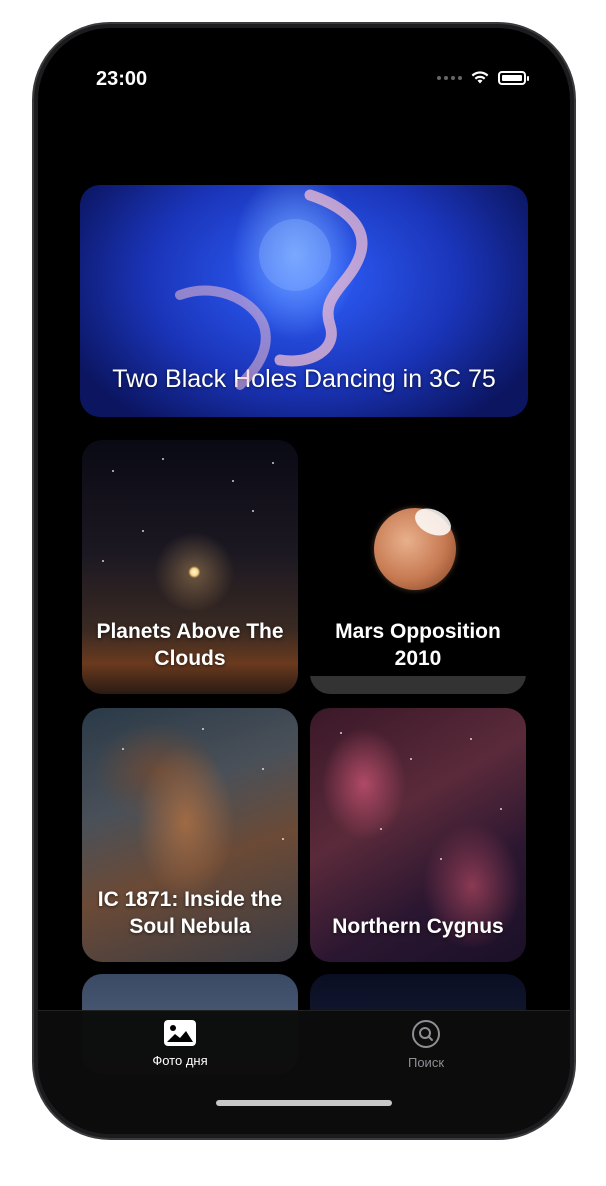 Image resolution: width=606 pixels, height=1186 pixels. I want to click on tab-label: Фото дня, so click(180, 1060).